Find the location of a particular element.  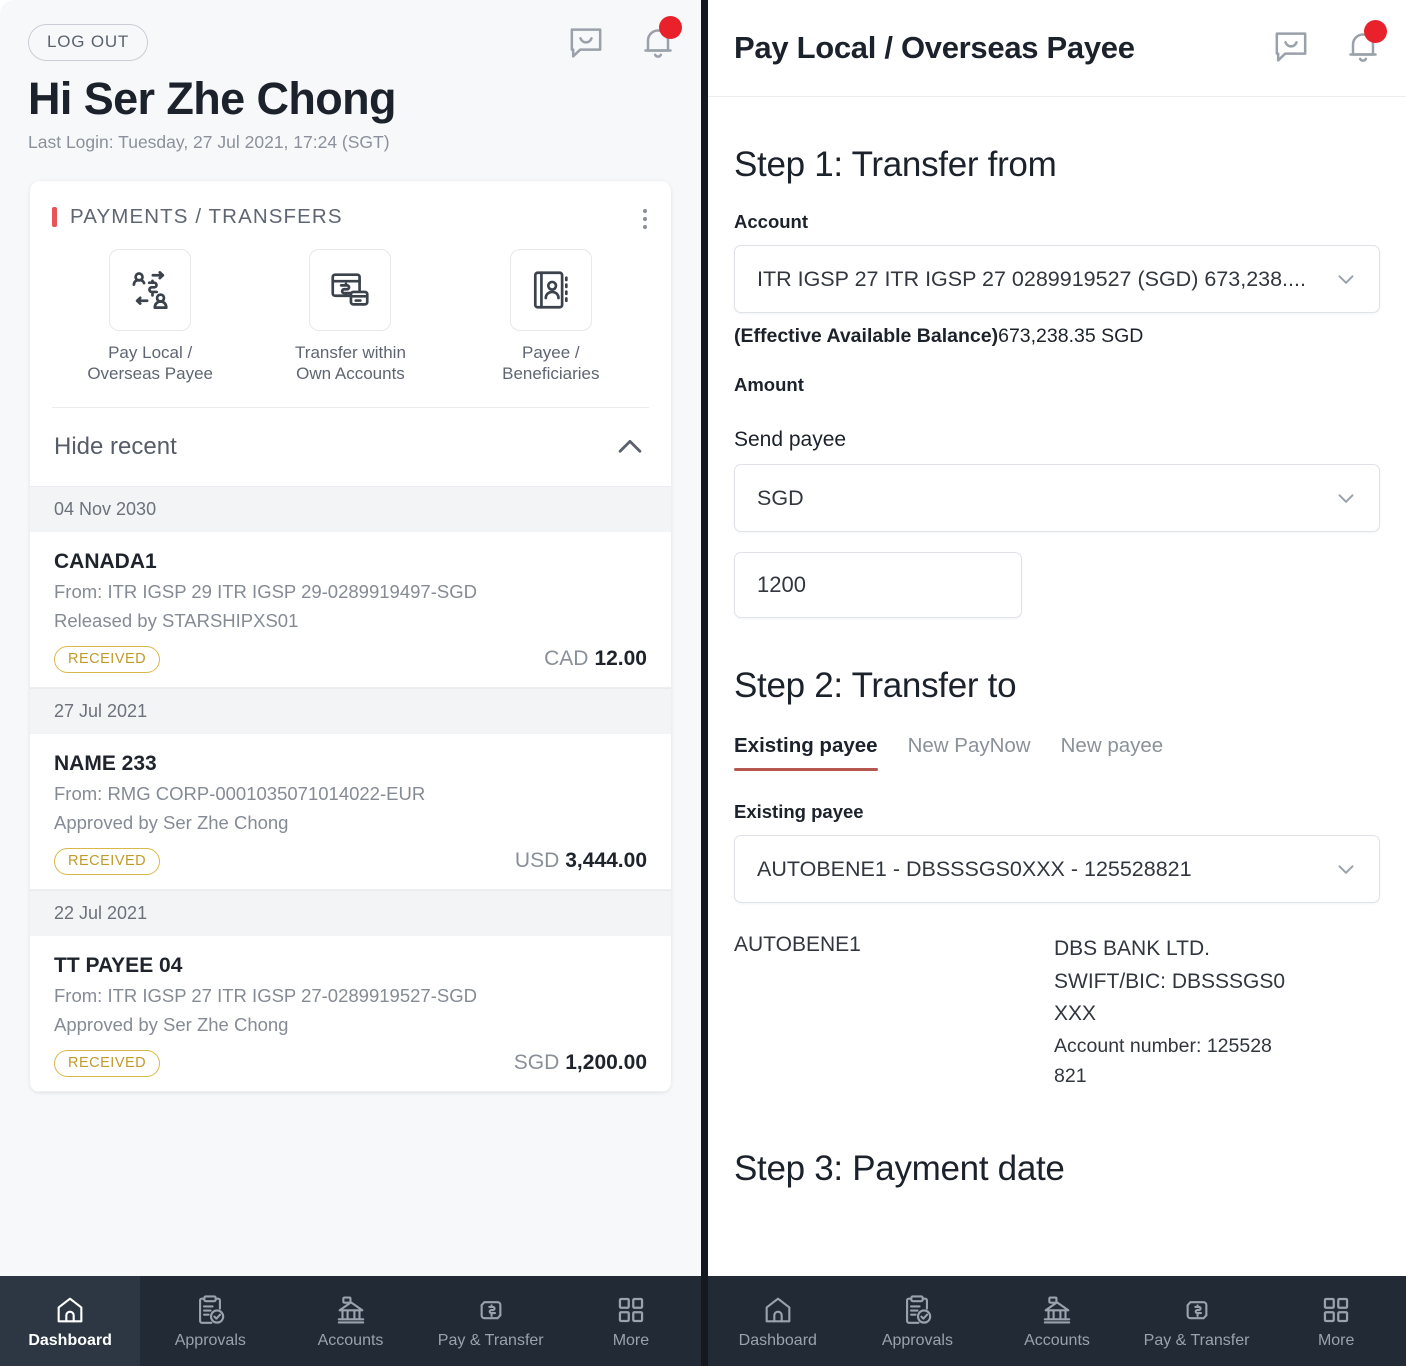

tab-new-payee: New payee is located at coordinates (1112, 752).